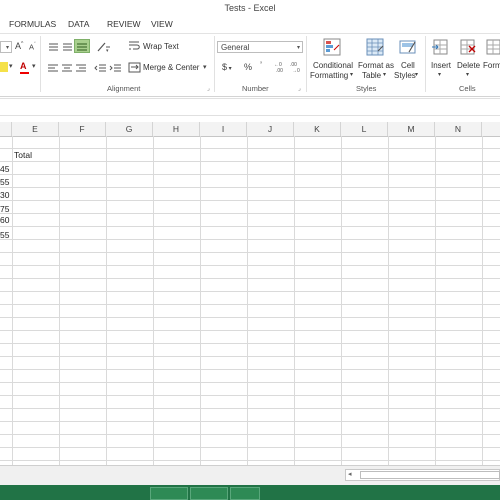 Image resolution: width=500 pixels, height=500 pixels. Describe the element at coordinates (67, 68) in the screenshot. I see `align-center-icon` at that location.